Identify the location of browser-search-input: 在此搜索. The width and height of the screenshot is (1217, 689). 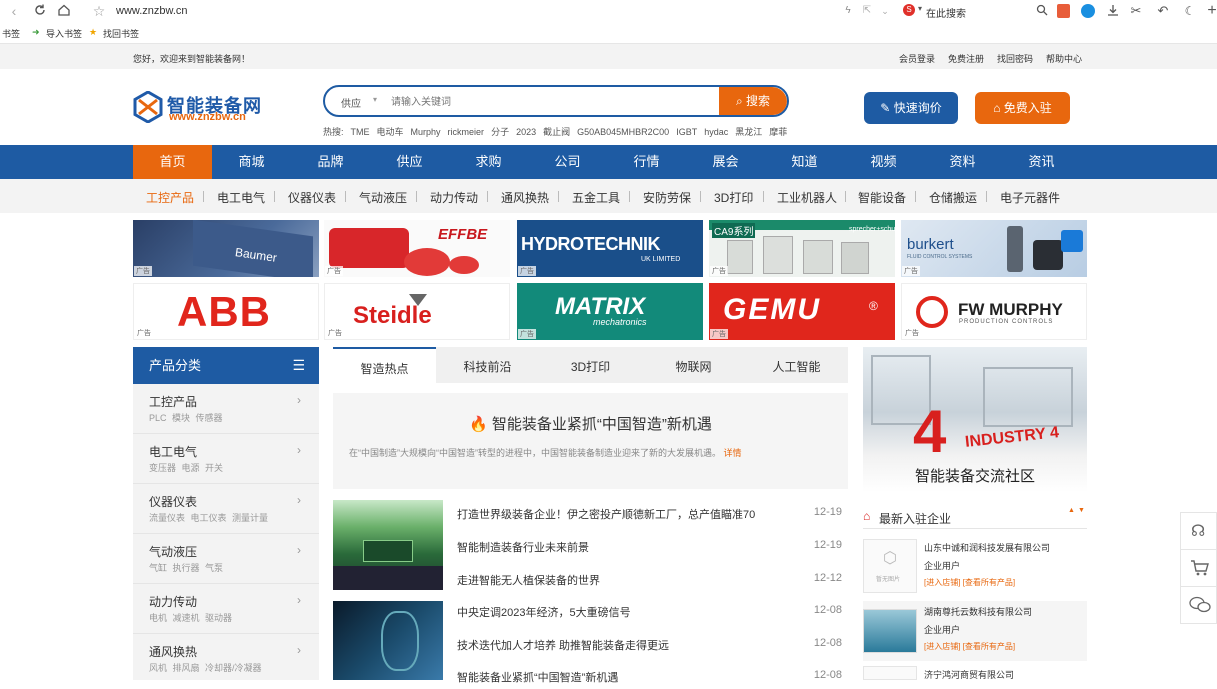
(946, 12).